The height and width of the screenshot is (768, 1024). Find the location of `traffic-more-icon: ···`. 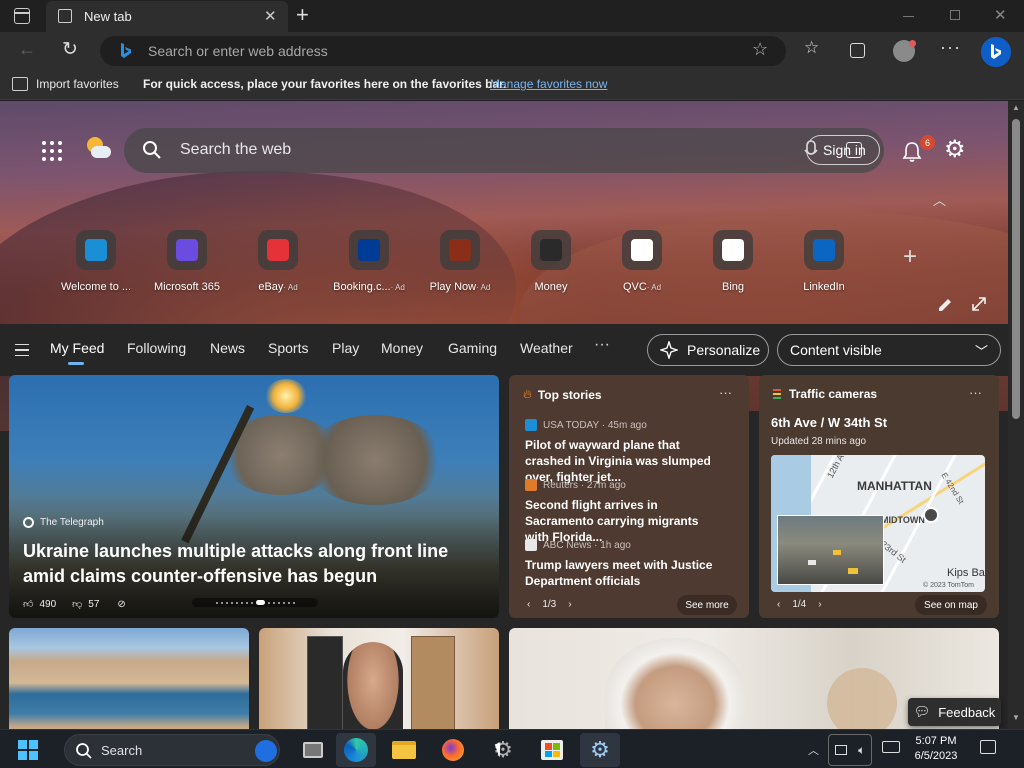

traffic-more-icon: ··· is located at coordinates (975, 392).